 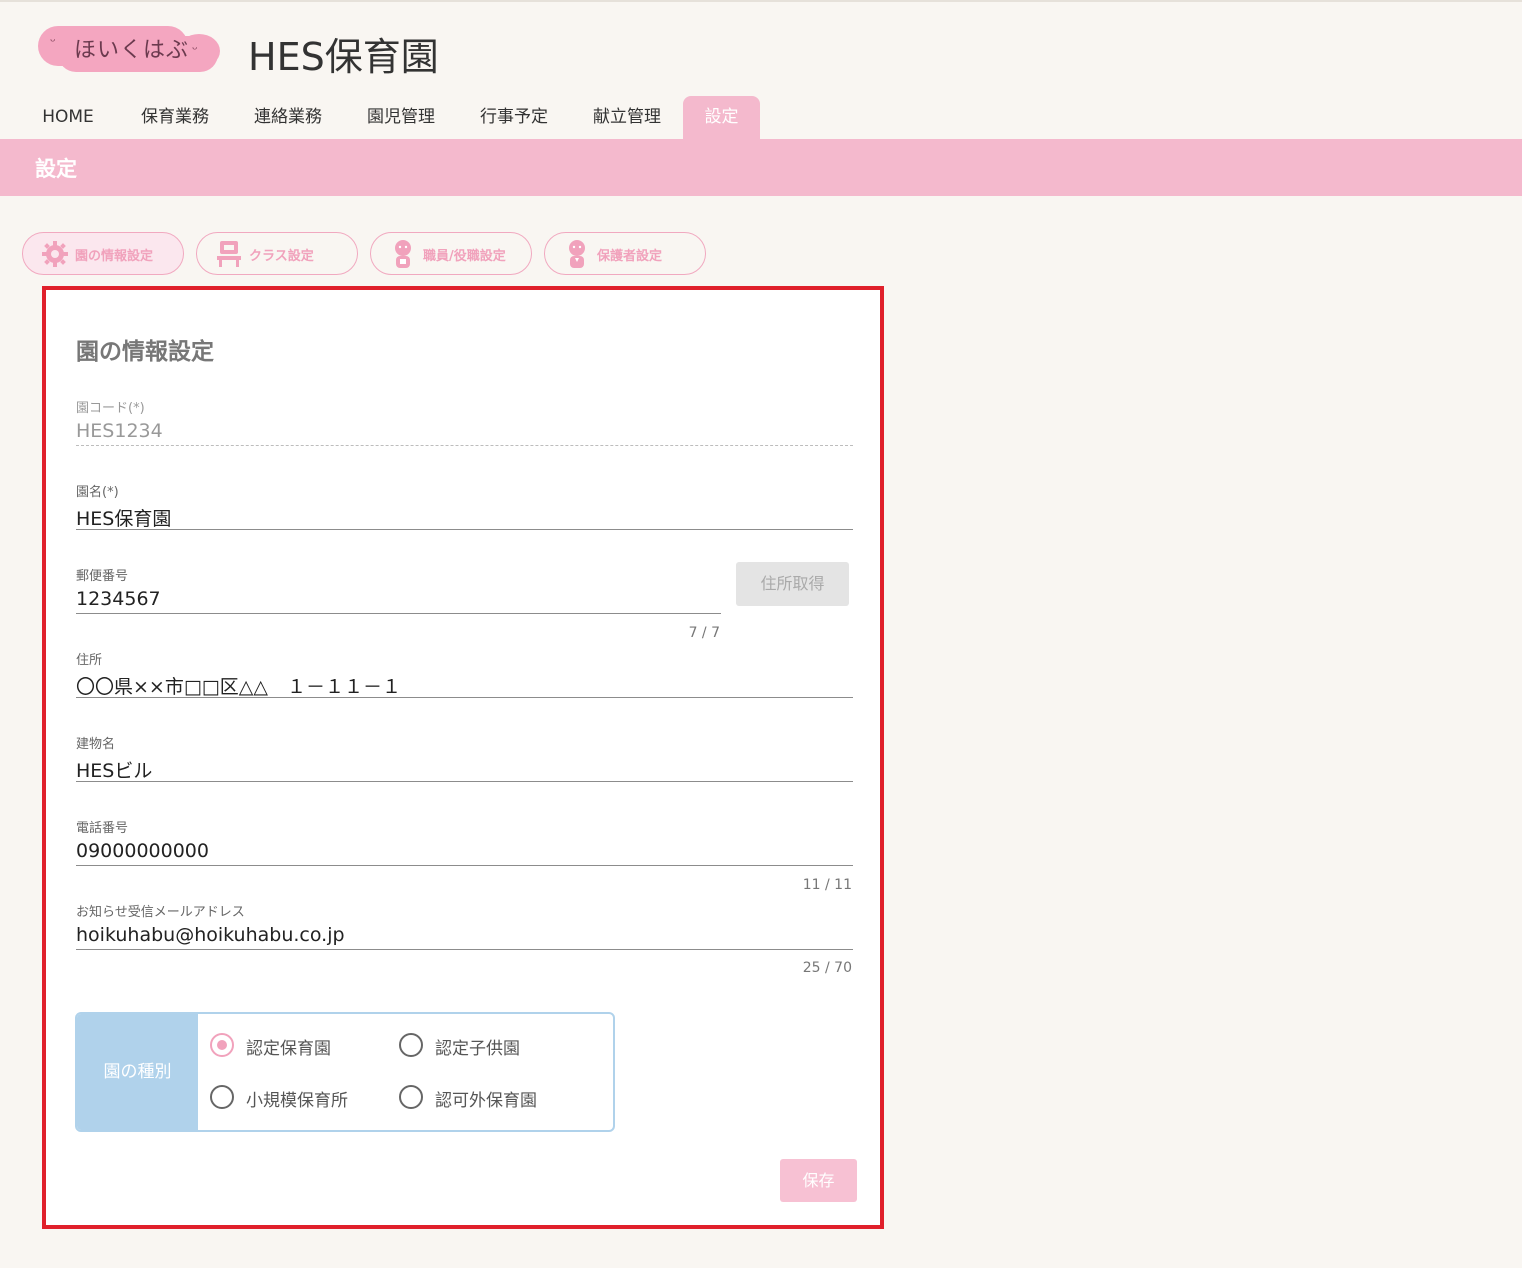 I want to click on staff-icon, so click(x=403, y=254).